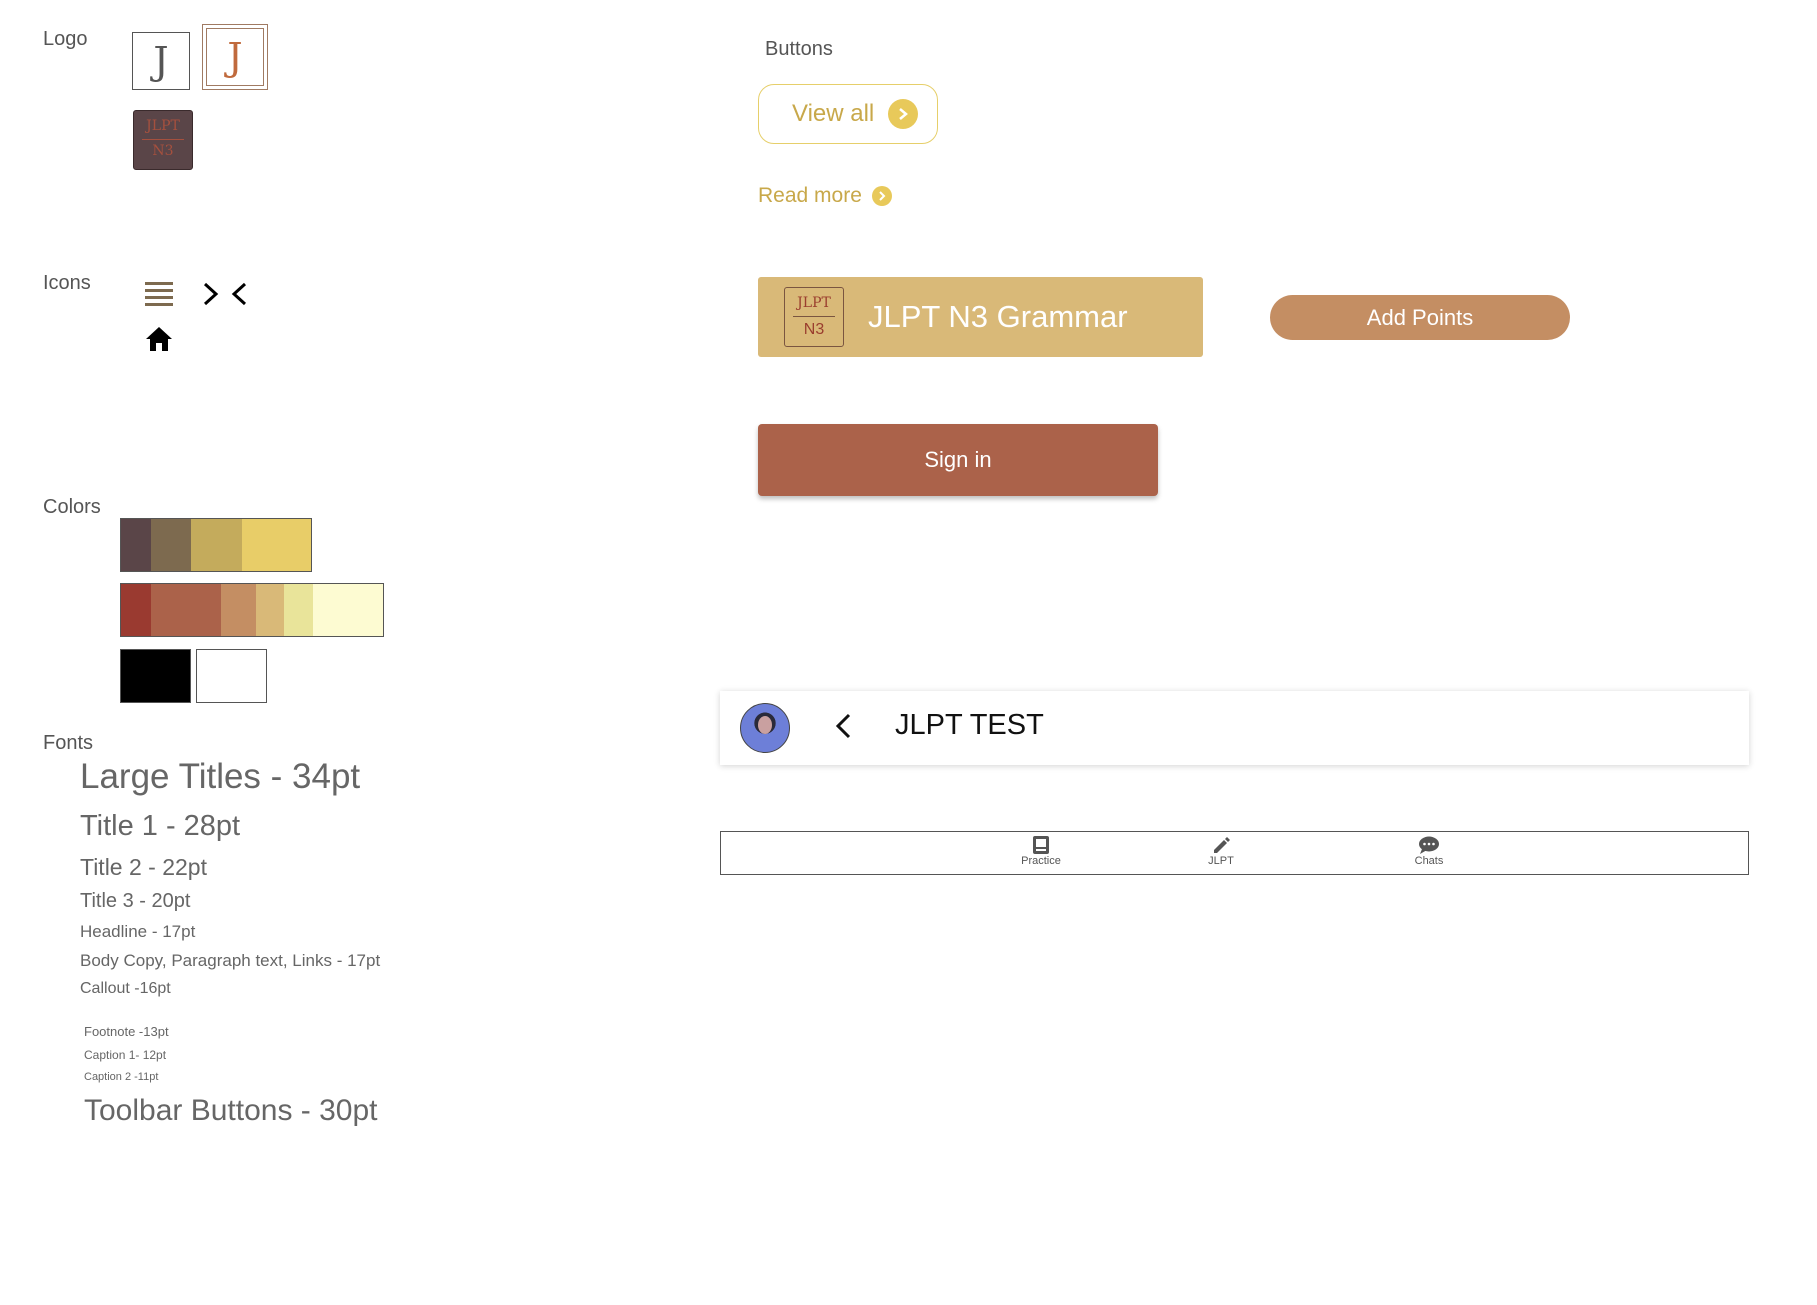 Image resolution: width=1817 pixels, height=1305 pixels. Describe the element at coordinates (1222, 845) in the screenshot. I see `pencil-icon` at that location.